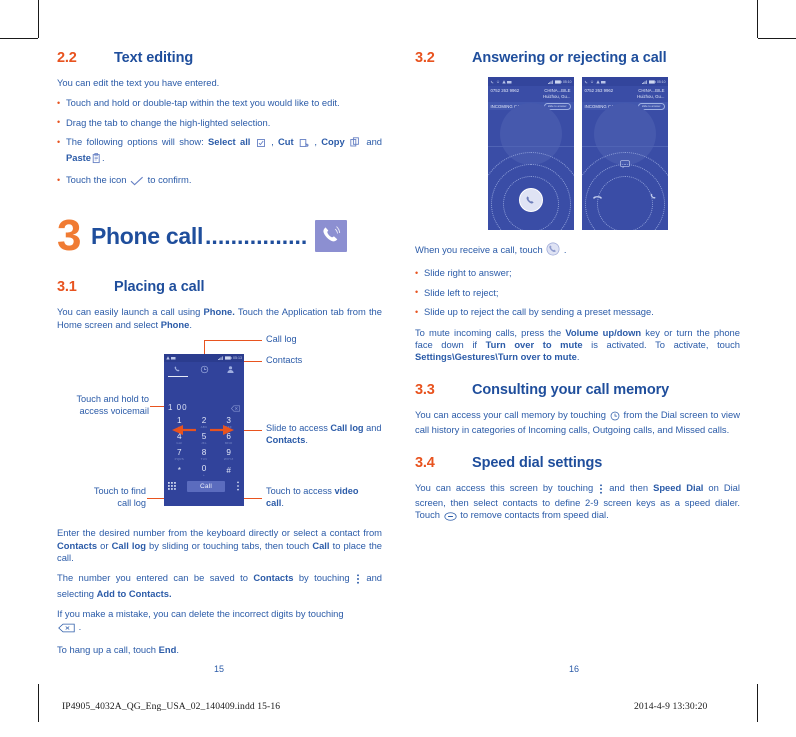  Describe the element at coordinates (237, 357) in the screenshot. I see `status-time: 05:13` at that location.